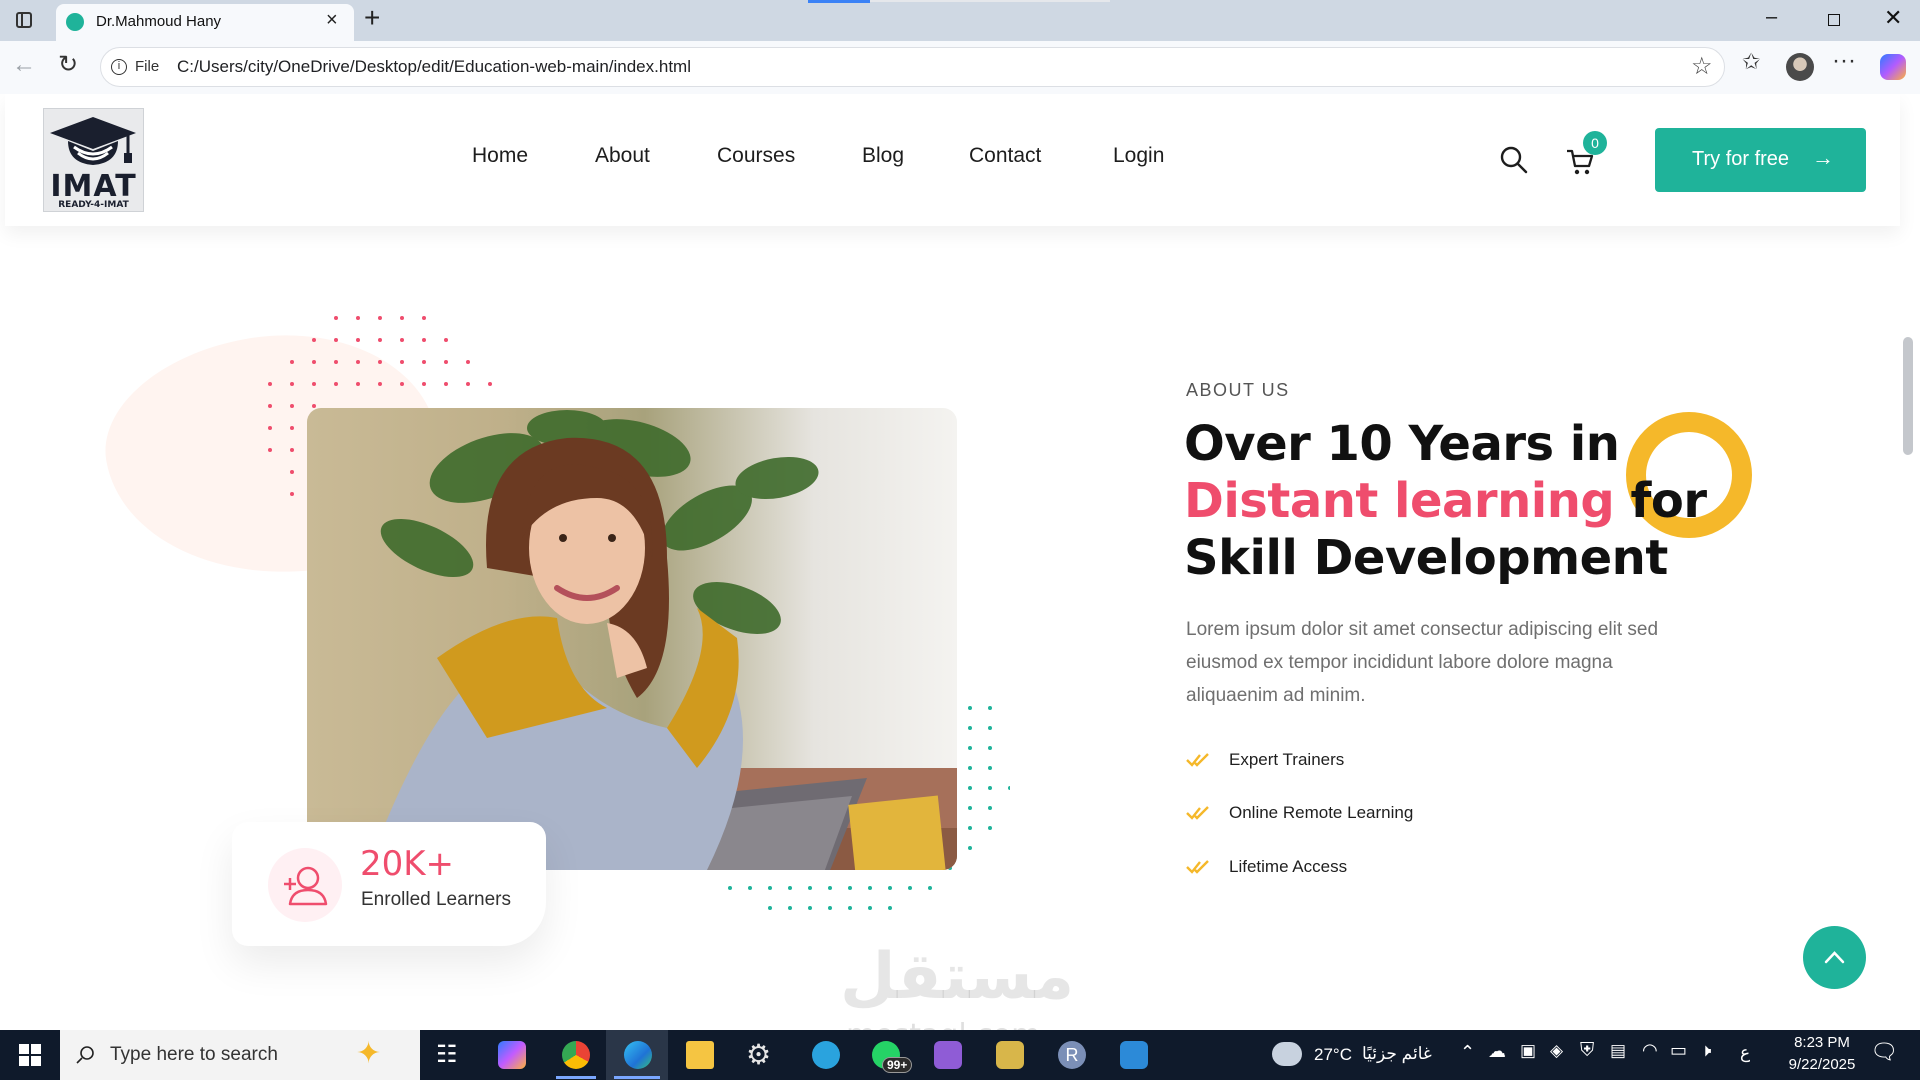 This screenshot has width=1920, height=1080. What do you see at coordinates (943, 1024) in the screenshot?
I see `watermark-latin: mostaql.com` at bounding box center [943, 1024].